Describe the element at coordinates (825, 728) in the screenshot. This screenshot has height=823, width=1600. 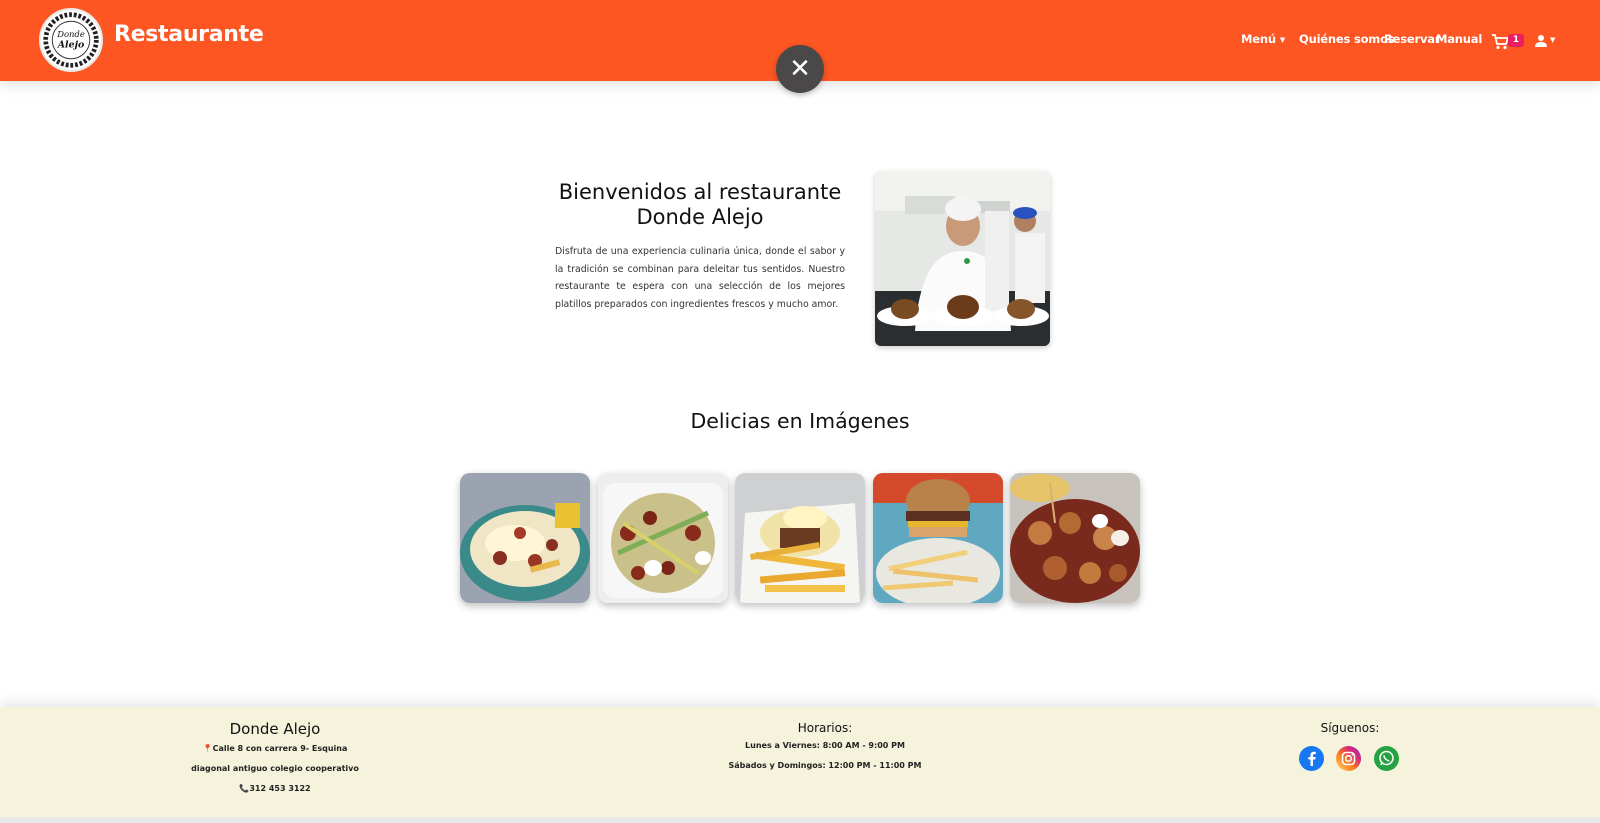
I see `hours-title: Horarios:` at that location.